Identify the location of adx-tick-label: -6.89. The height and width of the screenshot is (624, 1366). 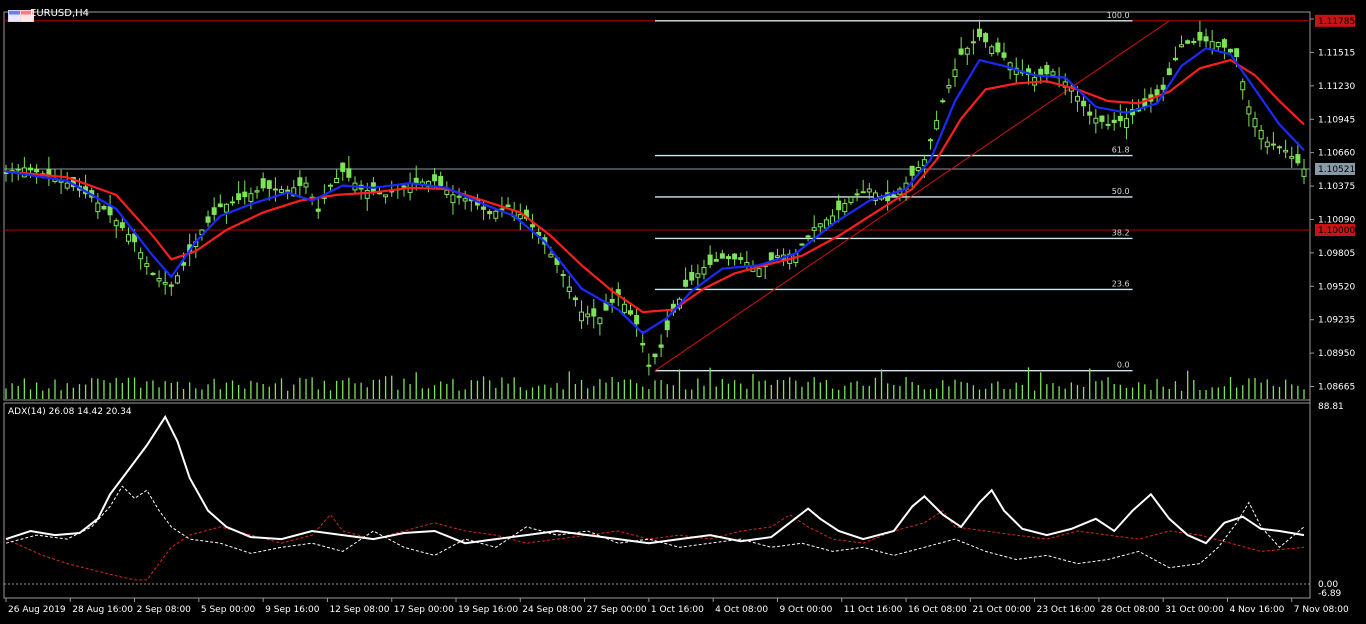
(1330, 594).